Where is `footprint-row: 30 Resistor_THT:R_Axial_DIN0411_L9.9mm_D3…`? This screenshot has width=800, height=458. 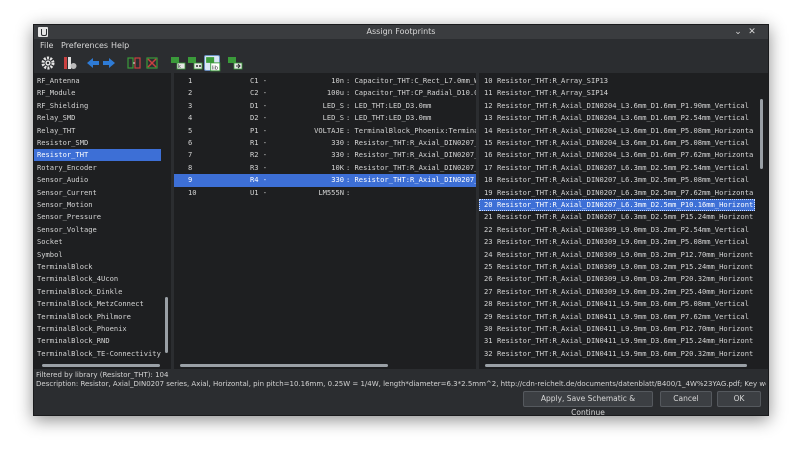 footprint-row: 30 Resistor_THT:R_Axial_DIN0411_L9.9mm_D3… is located at coordinates (617, 329).